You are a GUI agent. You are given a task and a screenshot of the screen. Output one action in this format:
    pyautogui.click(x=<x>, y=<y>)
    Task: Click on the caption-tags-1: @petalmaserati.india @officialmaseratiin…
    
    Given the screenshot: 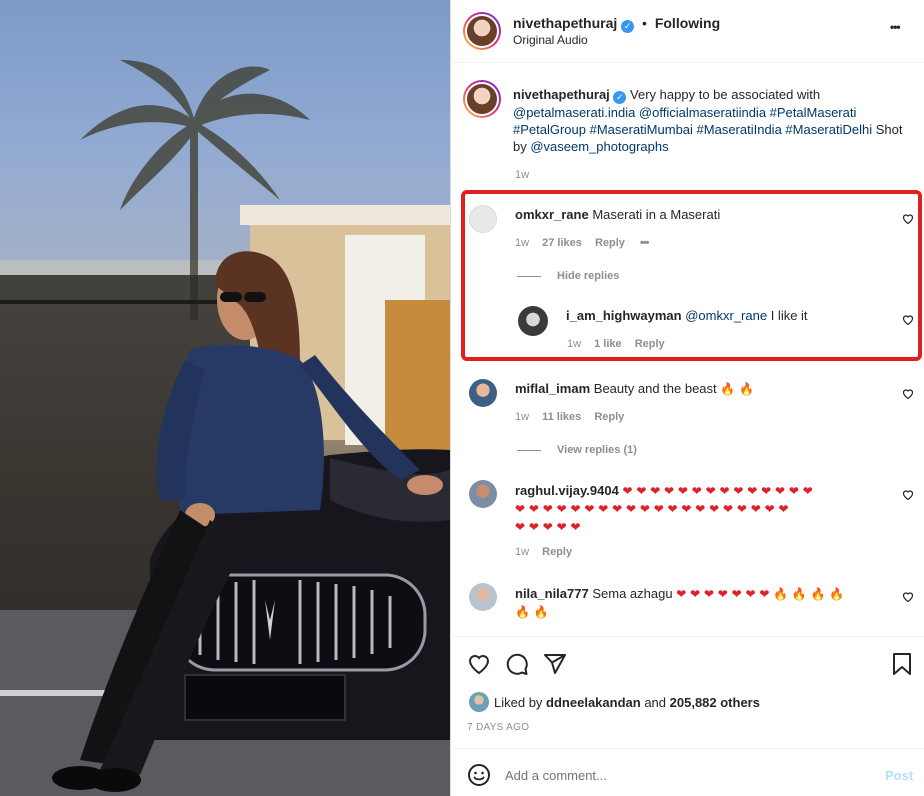 What is the action you would take?
    pyautogui.click(x=684, y=112)
    